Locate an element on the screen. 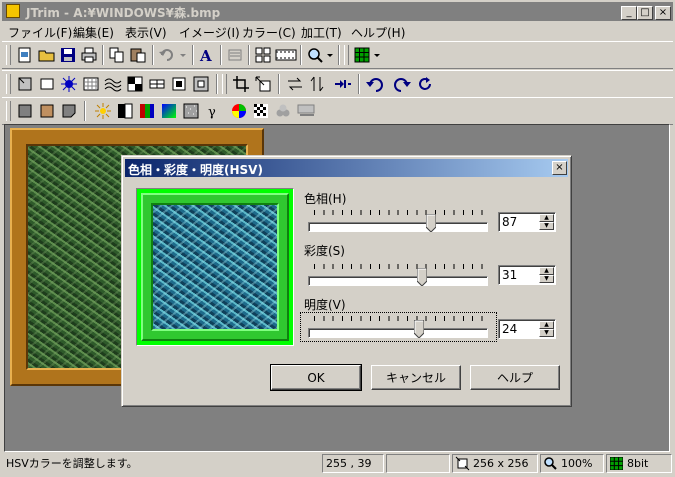 The image size is (675, 477). value-spinbox: 24 ▲ ▼ is located at coordinates (527, 329).